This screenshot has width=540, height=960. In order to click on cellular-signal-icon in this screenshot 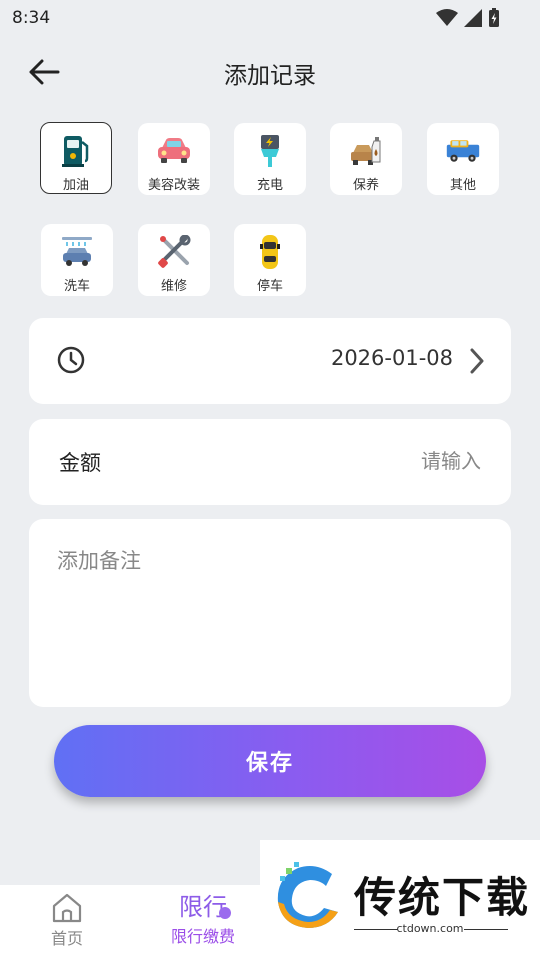, I will do `click(473, 18)`.